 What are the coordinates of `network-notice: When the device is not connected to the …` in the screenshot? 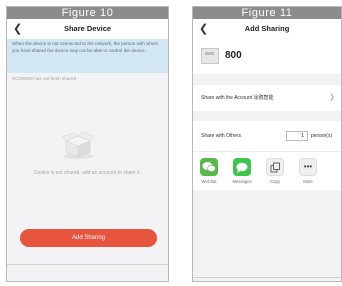 It's located at (87, 56).